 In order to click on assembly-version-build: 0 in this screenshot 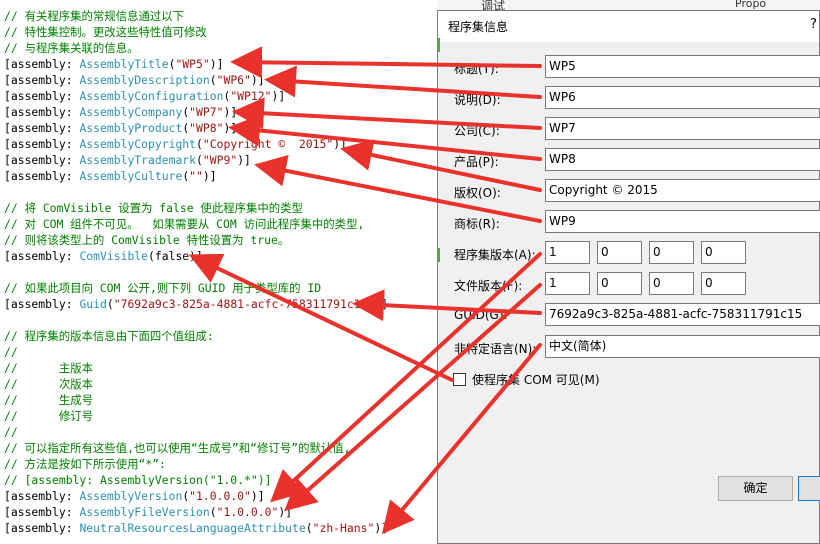, I will do `click(671, 252)`.